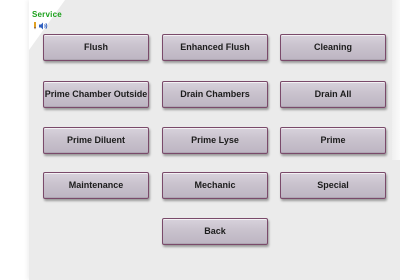 The image size is (400, 280). I want to click on flush-button: Flush, so click(96, 47).